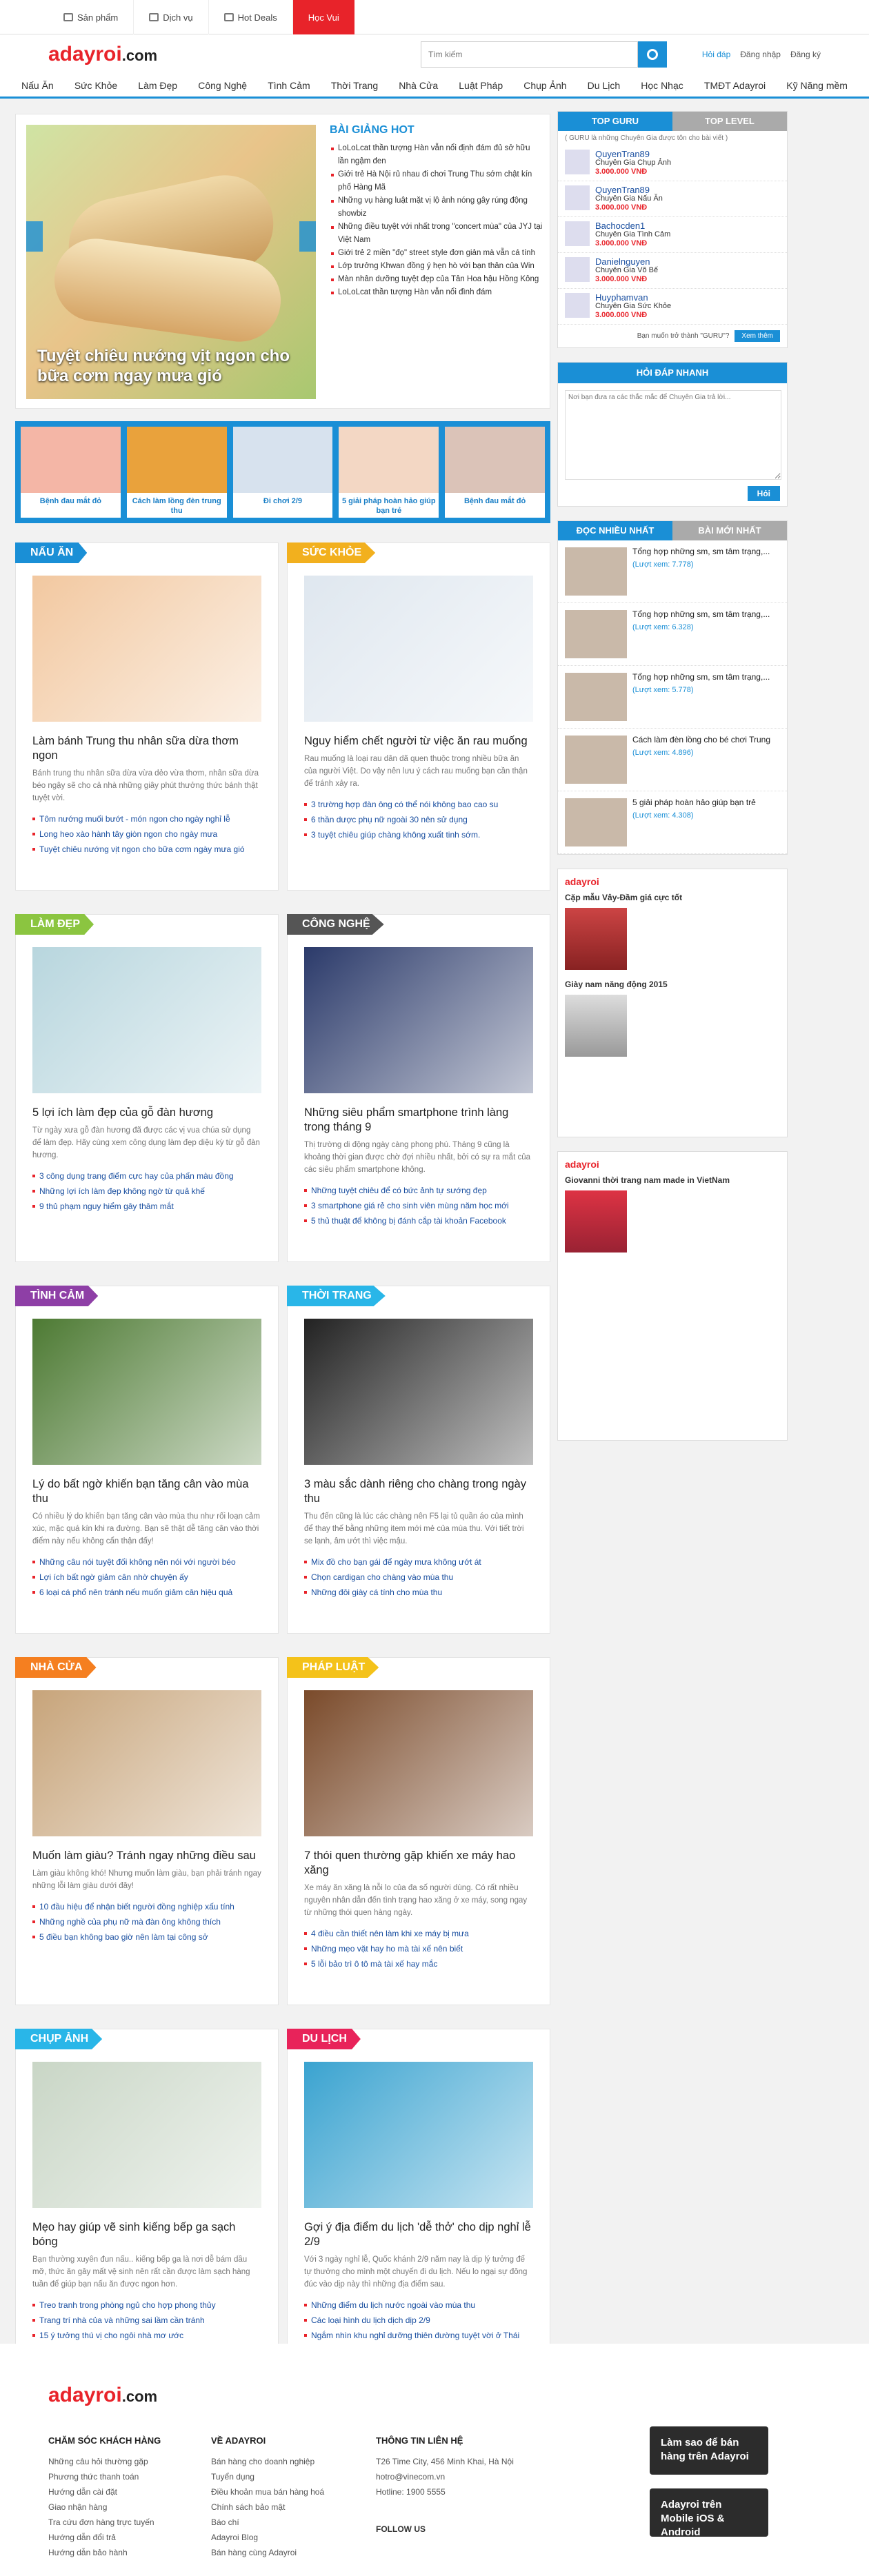  What do you see at coordinates (603, 85) in the screenshot?
I see `nav-item: Du Lịch` at bounding box center [603, 85].